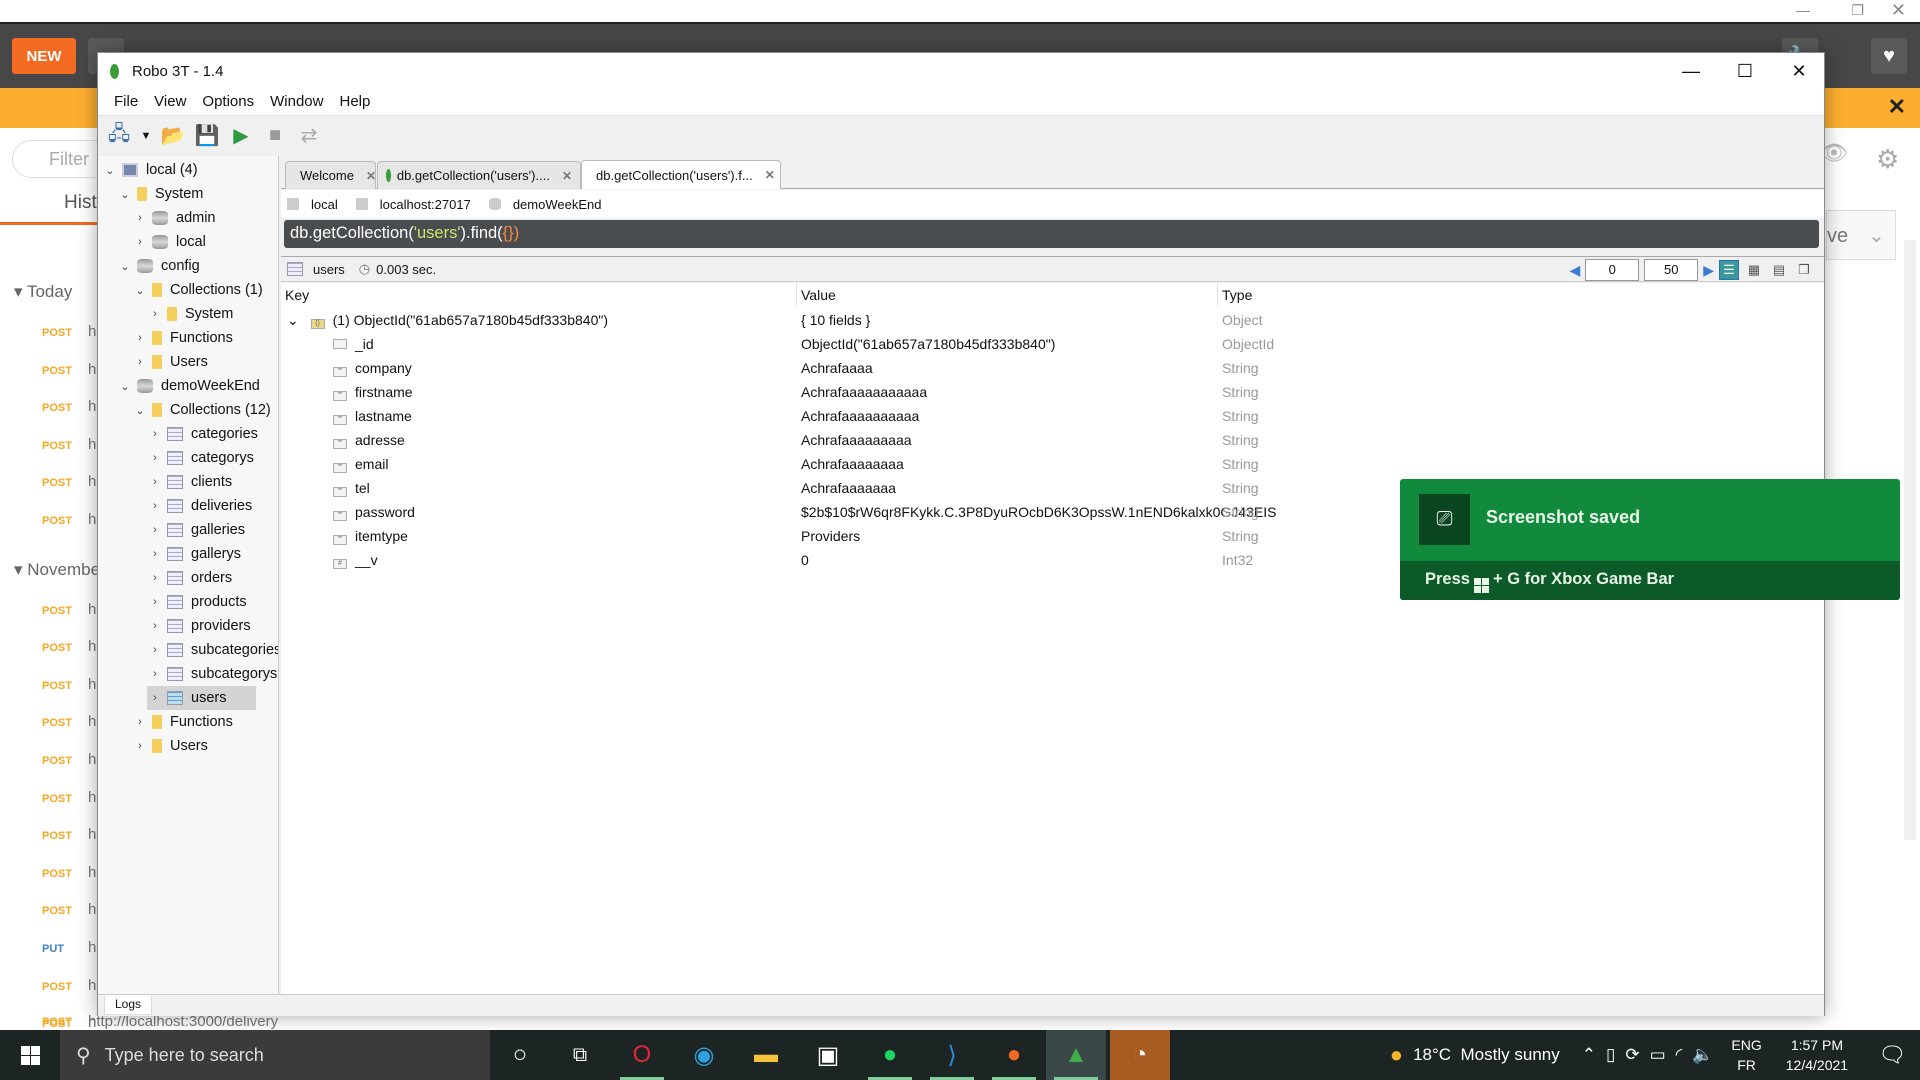  I want to click on tree-item: › products, so click(196, 602).